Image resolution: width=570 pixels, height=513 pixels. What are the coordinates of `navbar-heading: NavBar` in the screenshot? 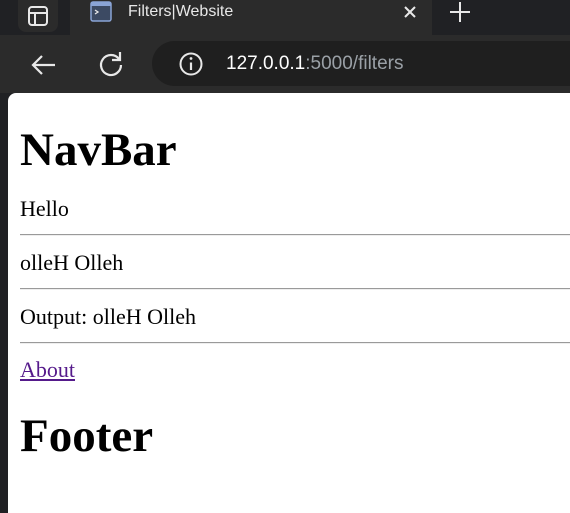 It's located at (98, 150).